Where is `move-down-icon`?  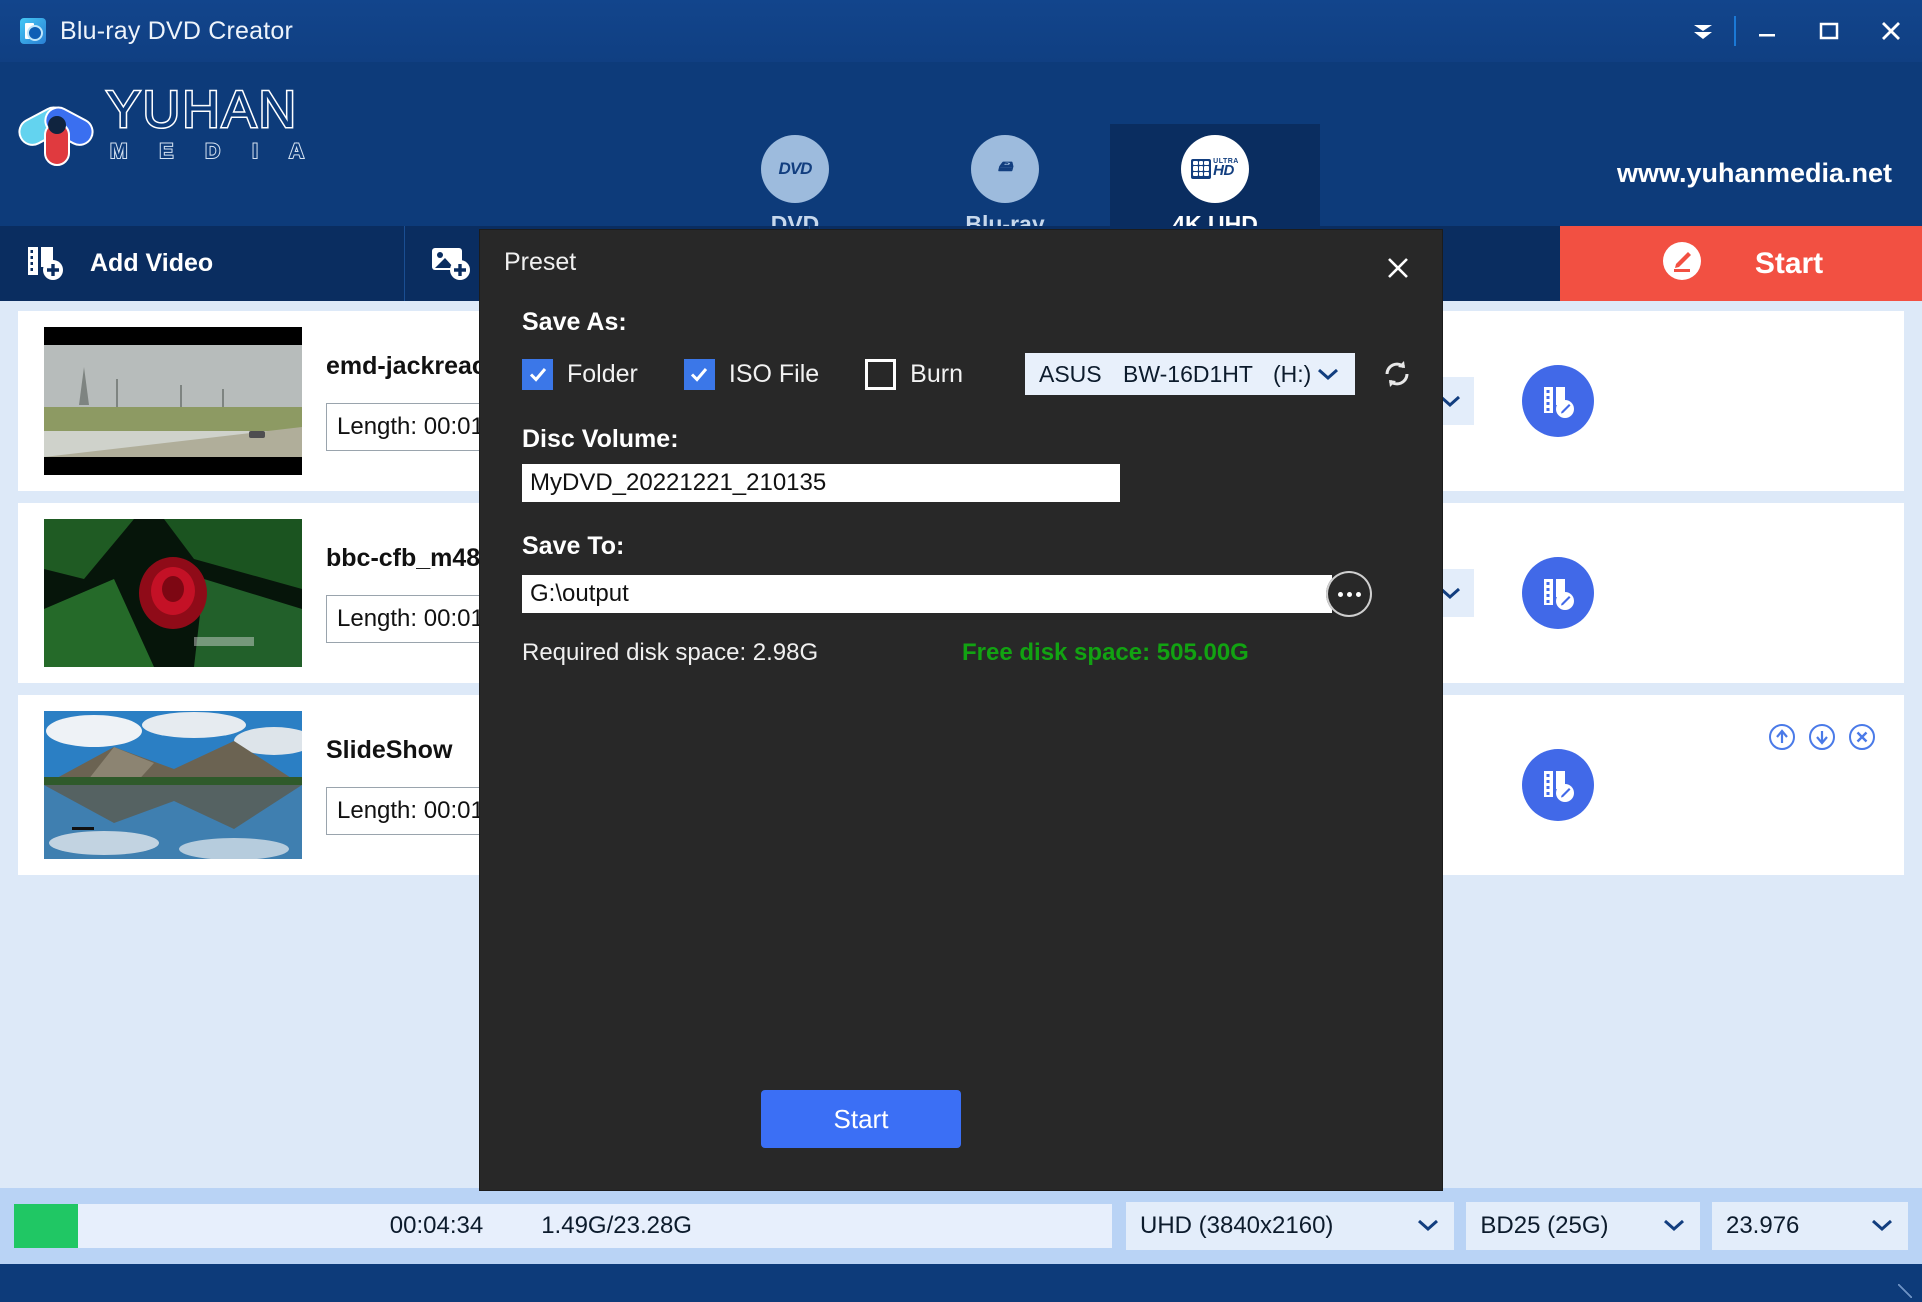 move-down-icon is located at coordinates (1822, 737).